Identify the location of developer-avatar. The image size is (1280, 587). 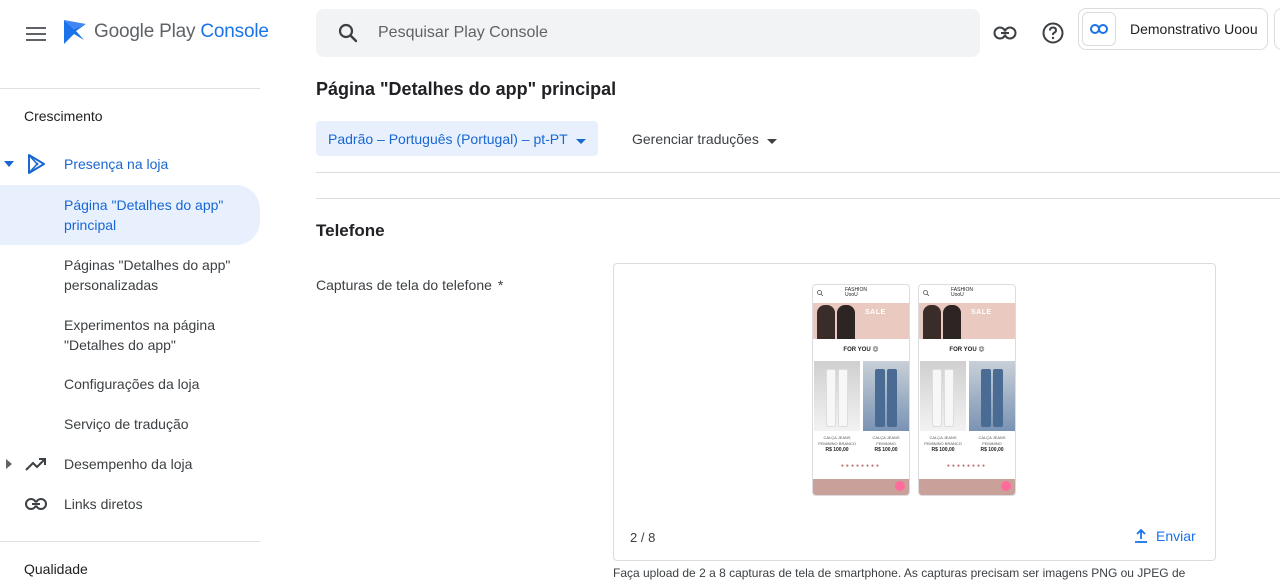
(1099, 29).